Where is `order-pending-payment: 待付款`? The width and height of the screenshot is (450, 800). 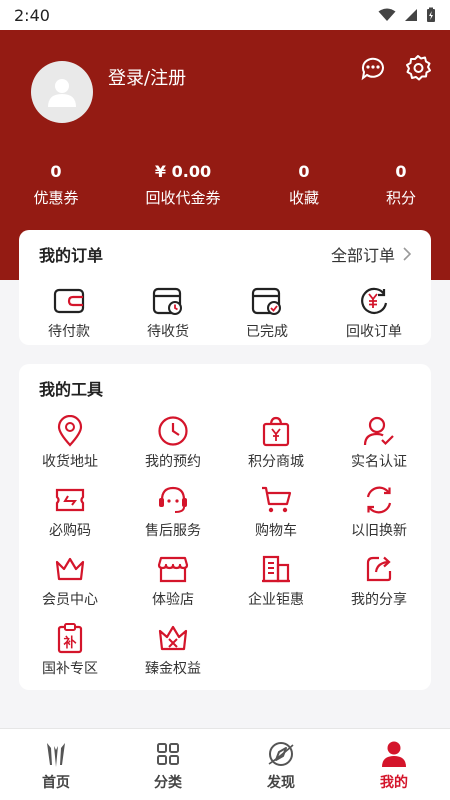
order-pending-payment: 待付款 is located at coordinates (69, 313).